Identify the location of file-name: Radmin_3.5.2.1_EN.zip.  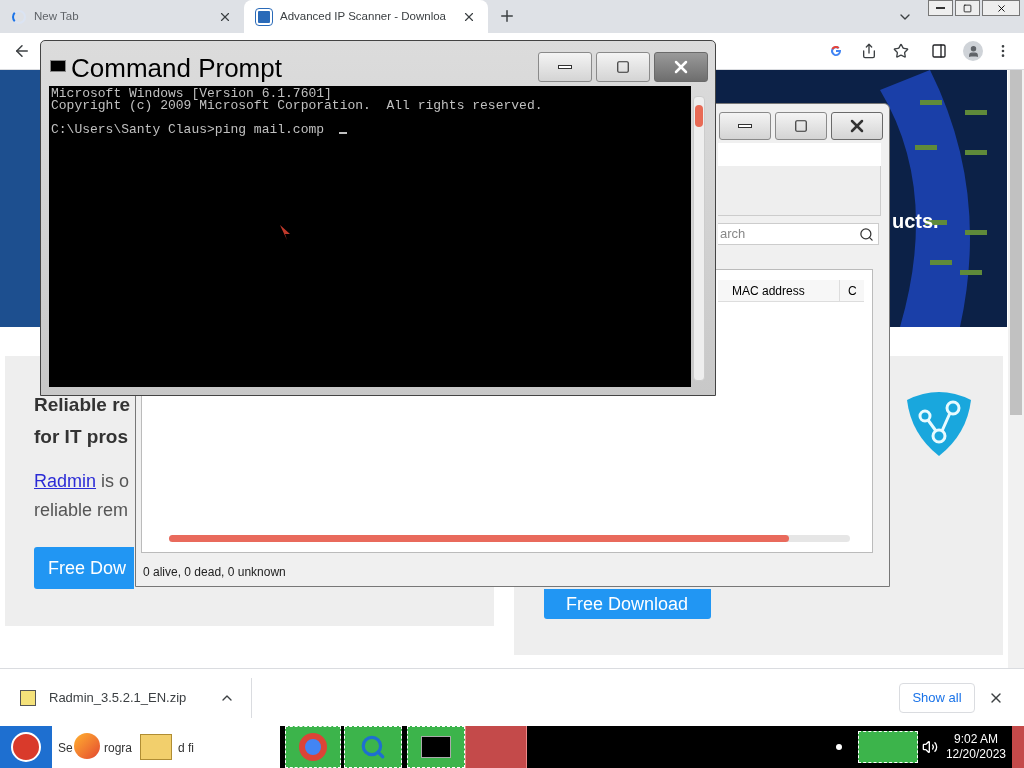
(118, 697).